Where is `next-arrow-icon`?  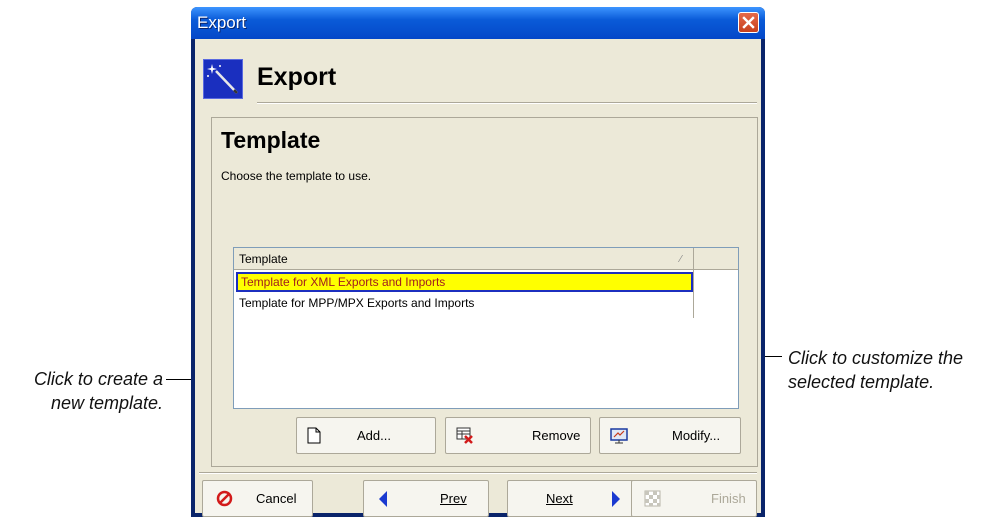 next-arrow-icon is located at coordinates (616, 500).